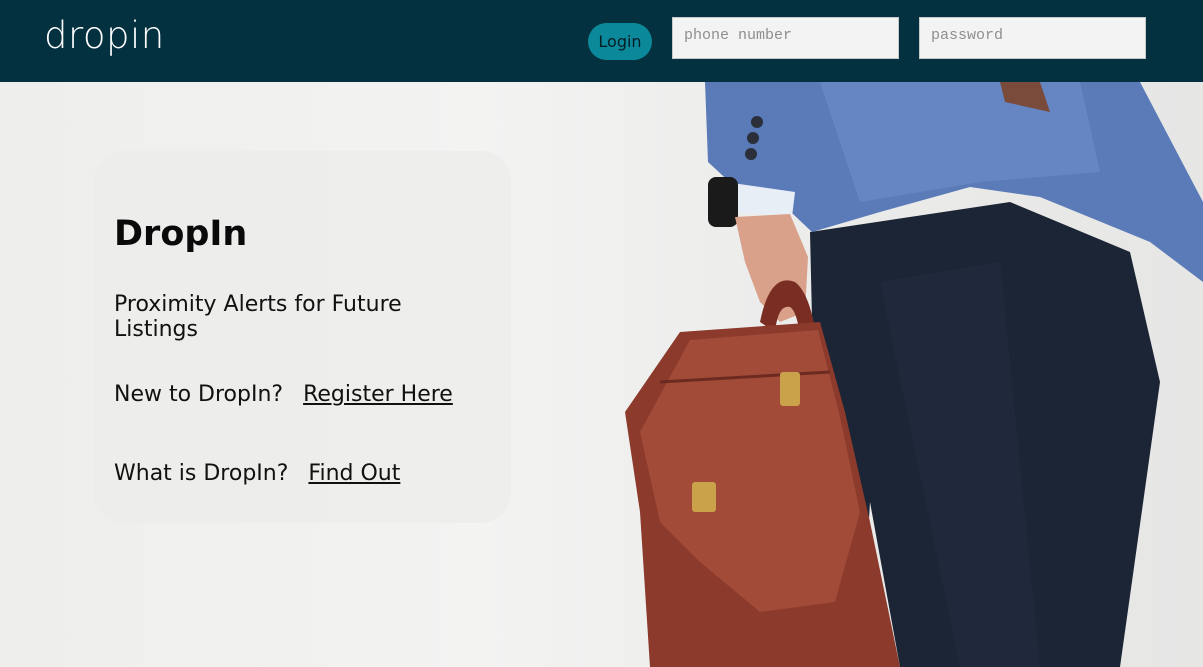 The image size is (1203, 667). I want to click on tagline: Proximity Alerts for Future Listings, so click(258, 317).